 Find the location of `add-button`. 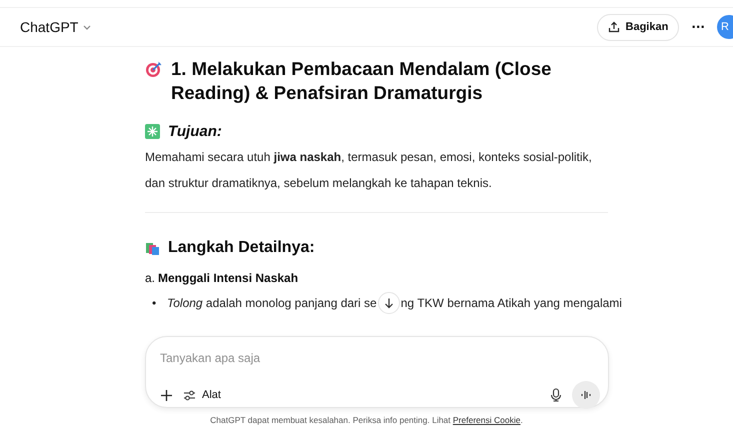

add-button is located at coordinates (166, 395).